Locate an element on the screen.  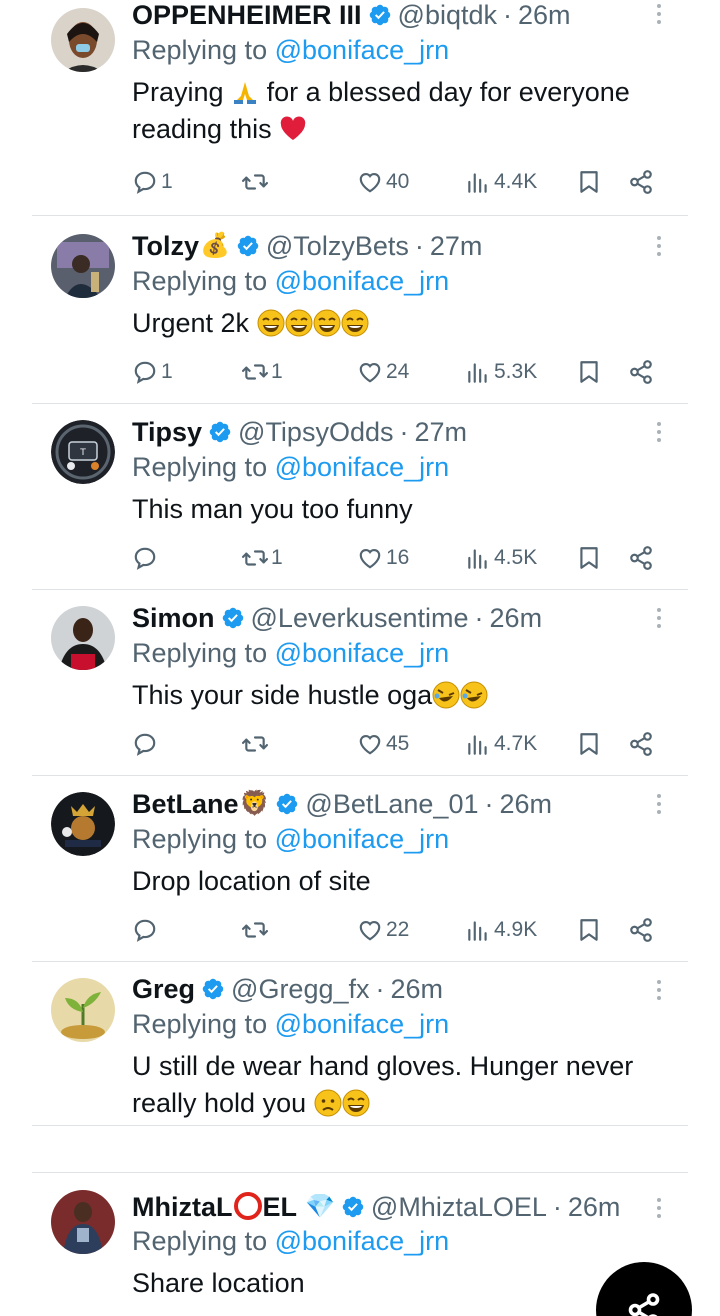
handle: @TipsyOdds is located at coordinates (315, 432).